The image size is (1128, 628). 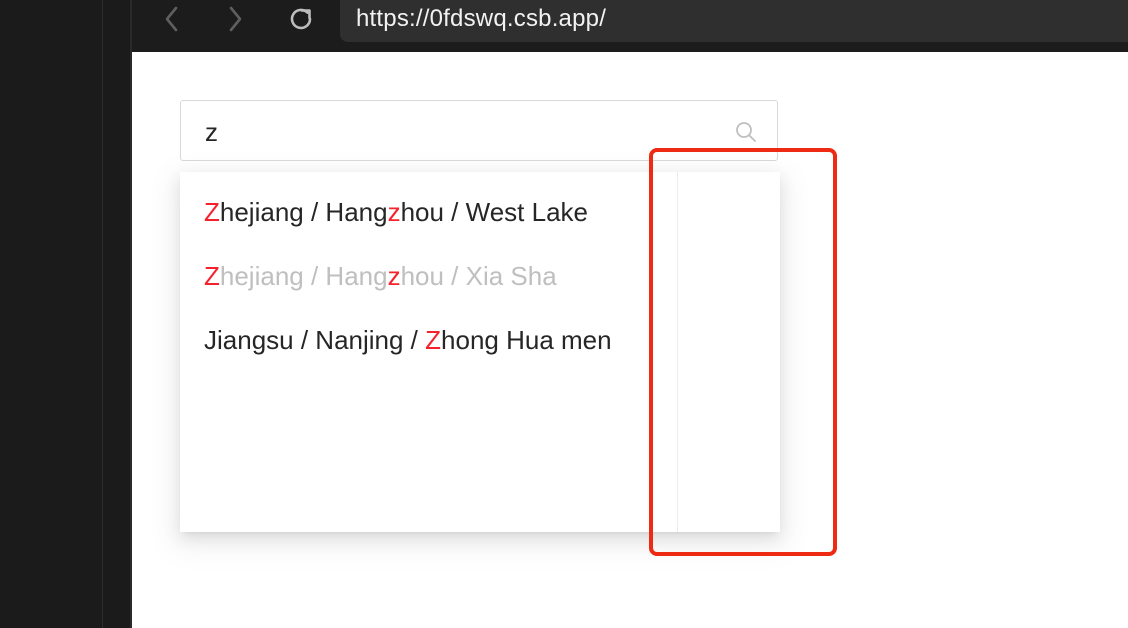 What do you see at coordinates (408, 340) in the screenshot?
I see `option-zhong-hua-men: Jiangsu / Nanjing / Zhong Hua men` at bounding box center [408, 340].